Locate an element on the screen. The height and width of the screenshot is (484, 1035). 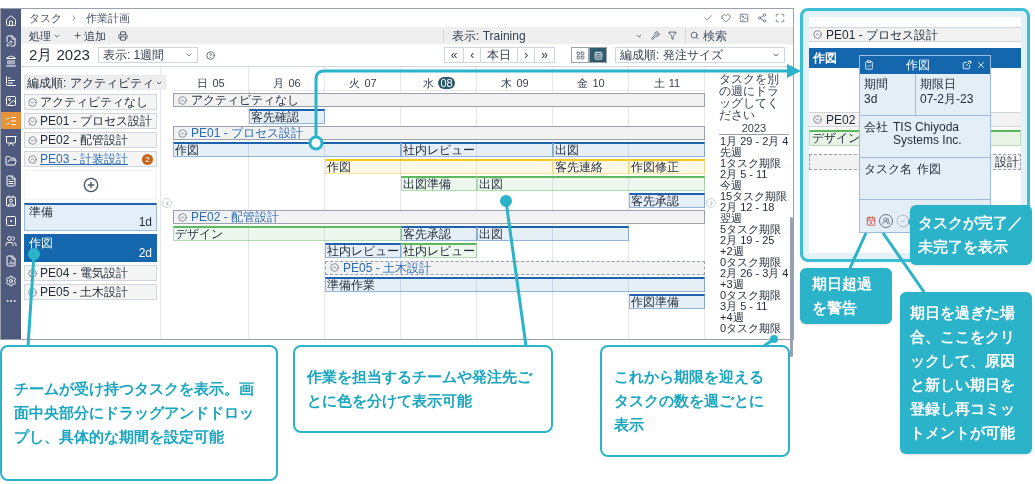
due-count: 1タスク期限 is located at coordinates (751, 163).